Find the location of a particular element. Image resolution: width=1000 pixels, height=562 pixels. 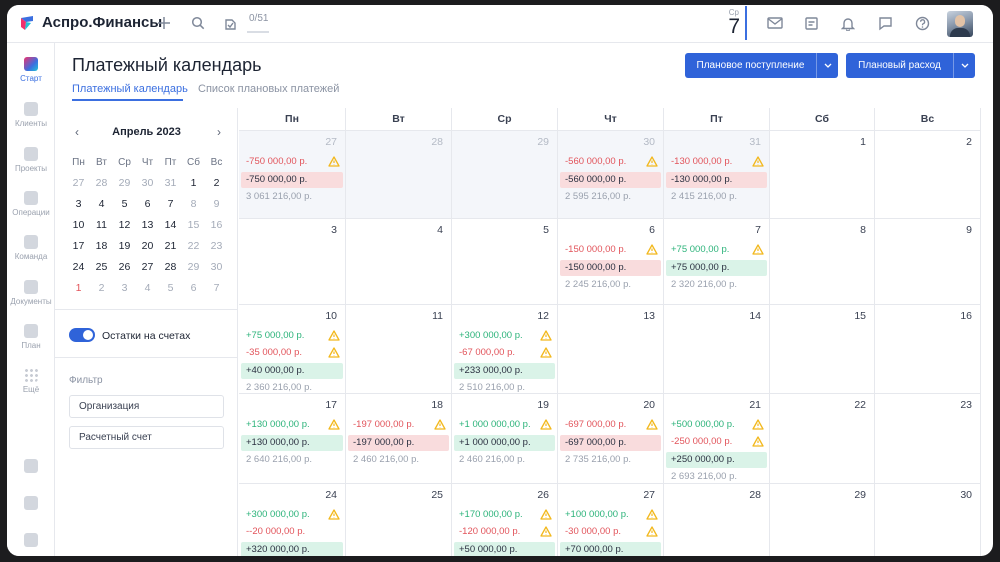

nav-item-team: Команда is located at coordinates (31, 248).